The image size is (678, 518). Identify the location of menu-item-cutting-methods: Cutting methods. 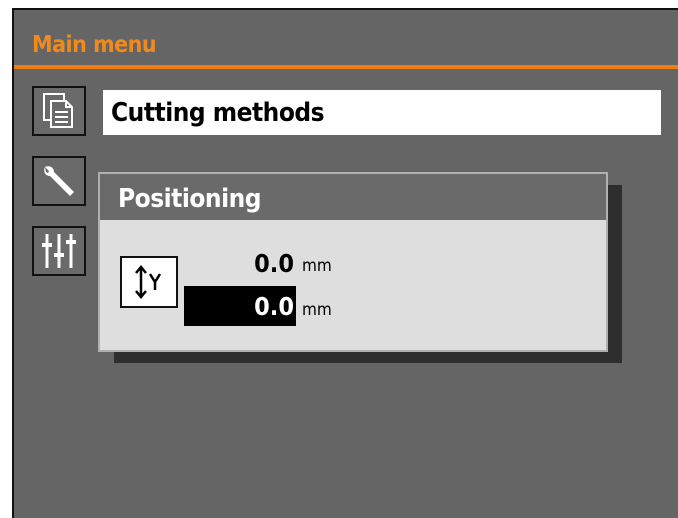
(382, 112).